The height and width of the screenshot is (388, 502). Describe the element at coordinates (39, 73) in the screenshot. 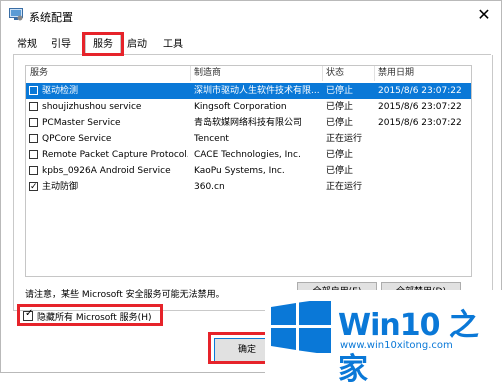

I see `column-header-service: 服务` at that location.